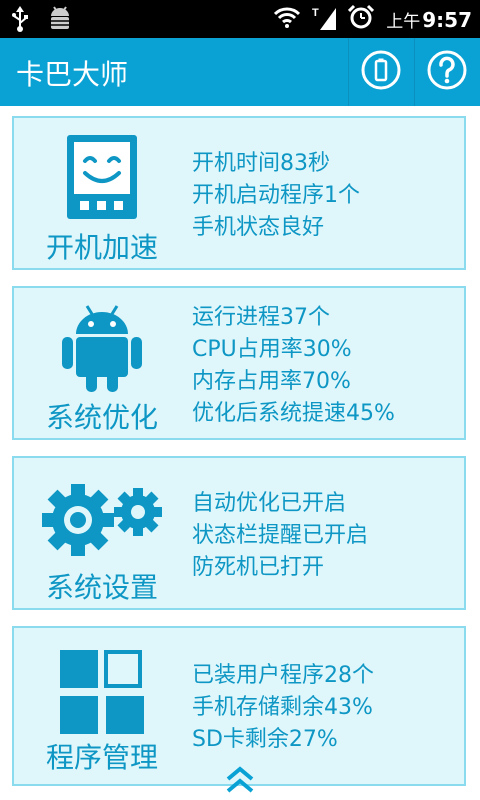 The width and height of the screenshot is (480, 800). Describe the element at coordinates (101, 247) in the screenshot. I see `card-title: 开机加速` at that location.